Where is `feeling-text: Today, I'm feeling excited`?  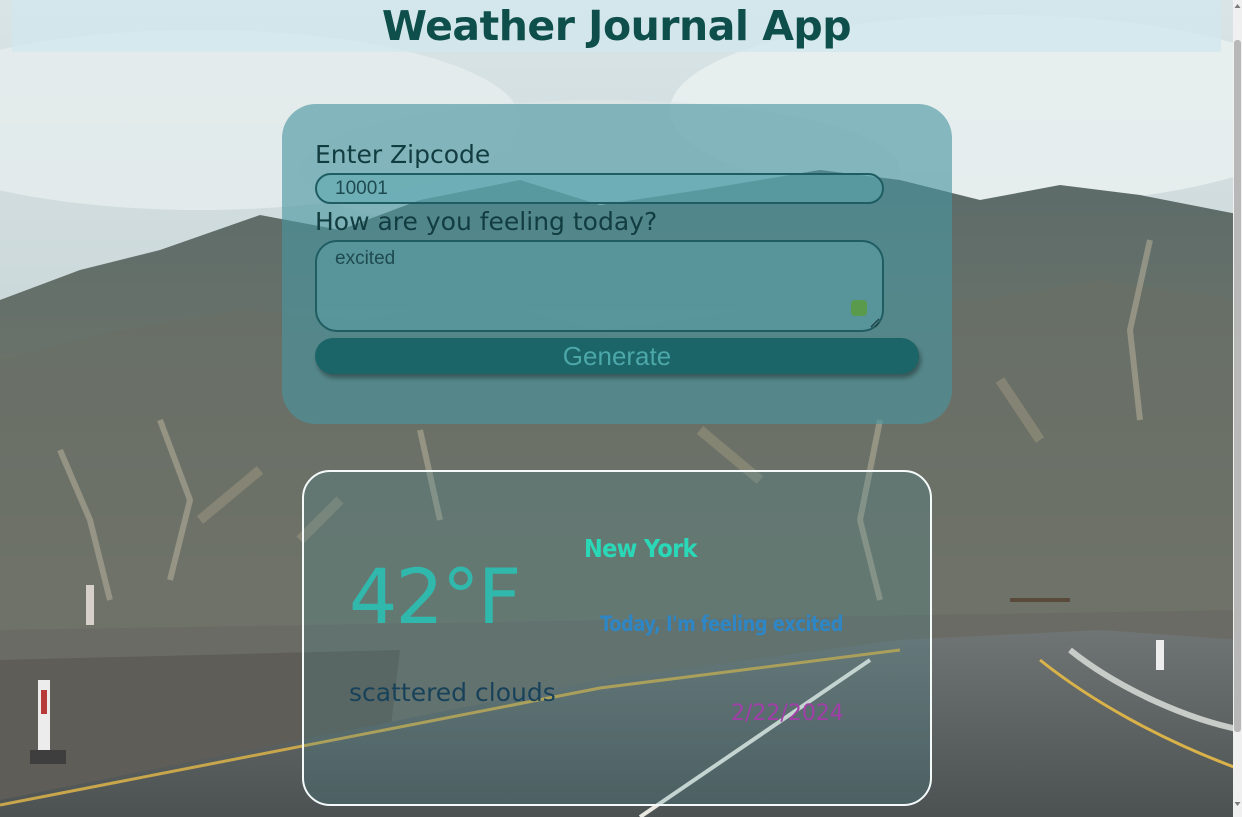
feeling-text: Today, I'm feeling excited is located at coordinates (721, 624).